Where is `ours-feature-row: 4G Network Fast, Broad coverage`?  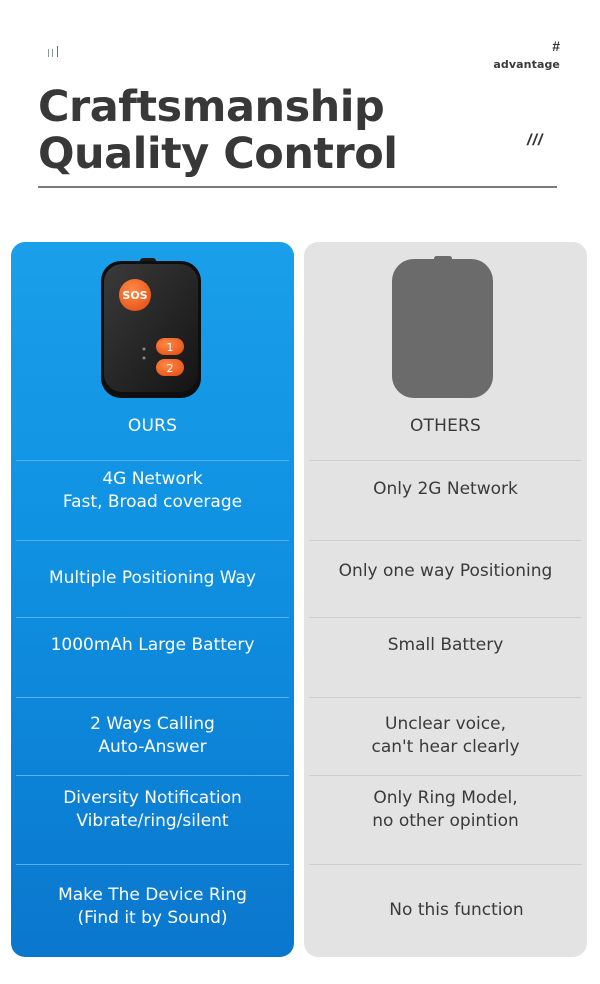 ours-feature-row: 4G Network Fast, Broad coverage is located at coordinates (152, 500).